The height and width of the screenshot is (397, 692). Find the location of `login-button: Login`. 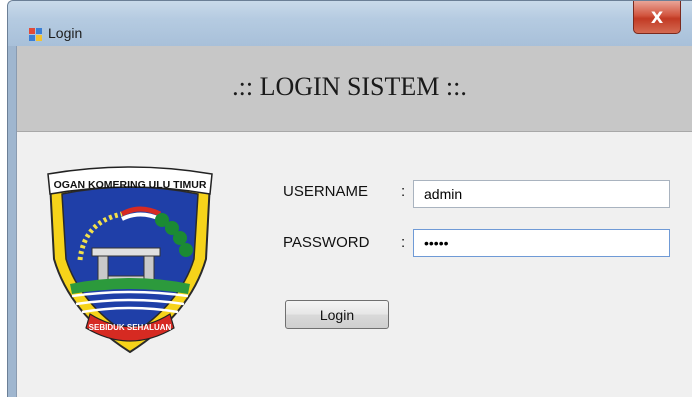

login-button: Login is located at coordinates (337, 314).